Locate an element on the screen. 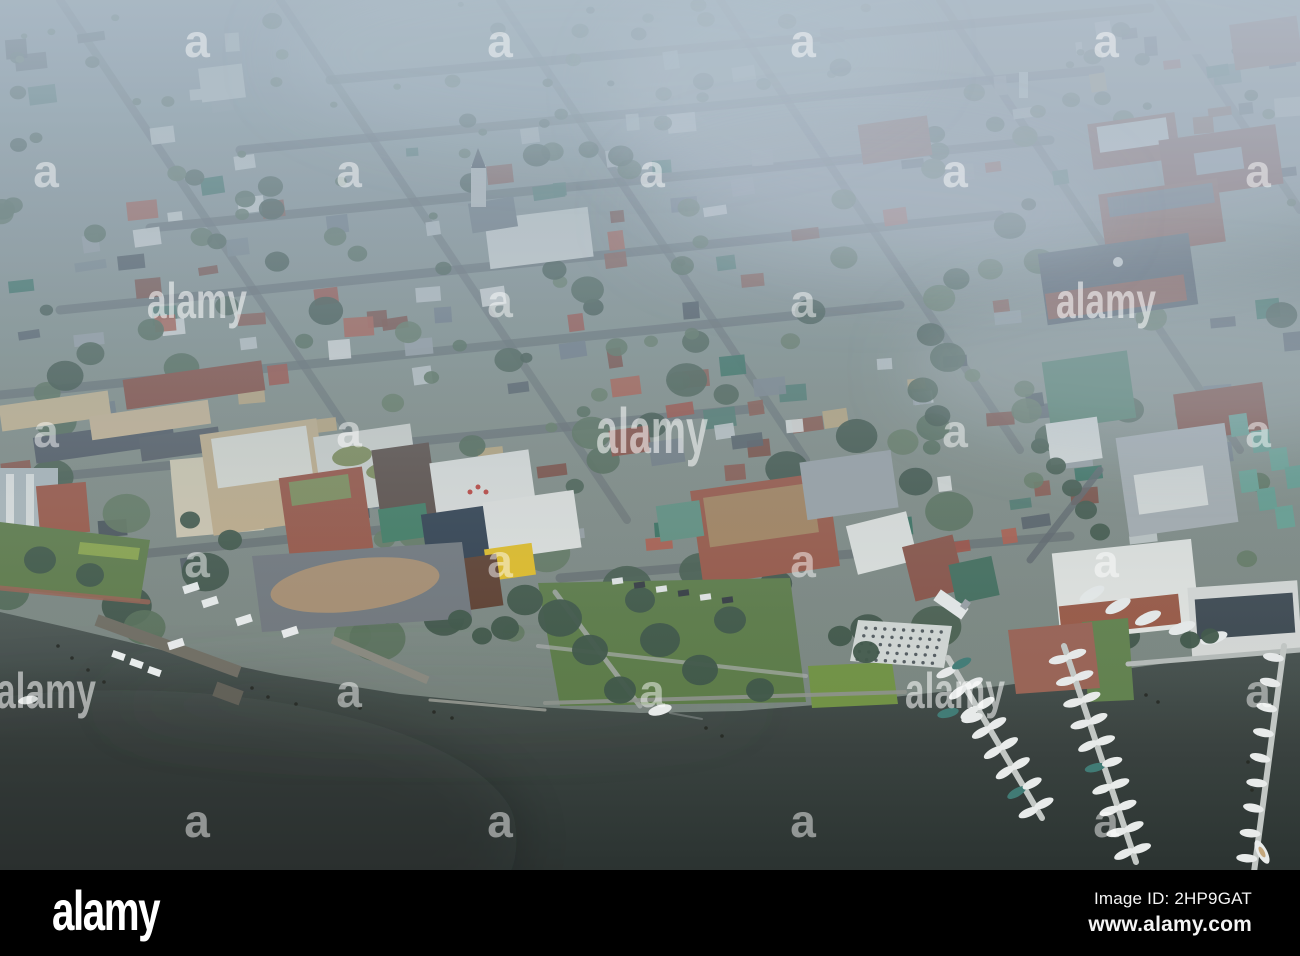 This screenshot has width=1300, height=956. footer-meta: Image ID: 2HP9GAT www.alamy.com is located at coordinates (1170, 913).